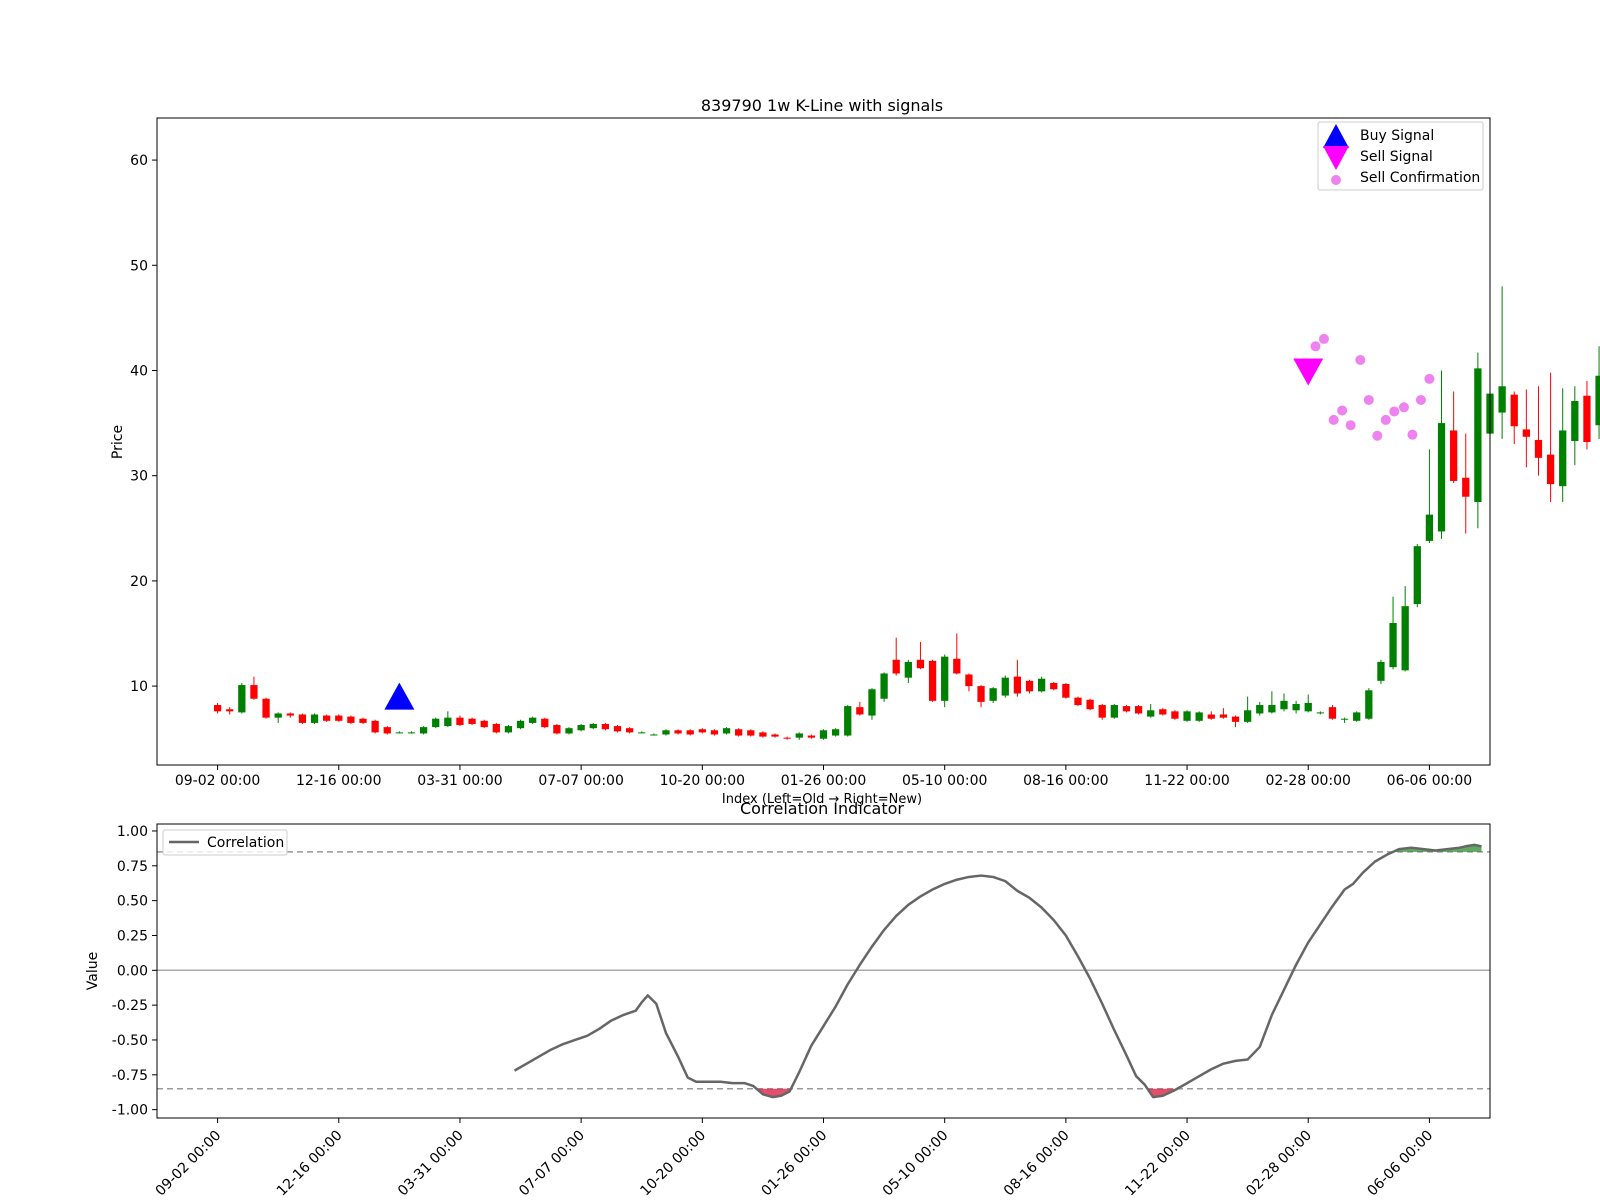  Describe the element at coordinates (1336, 180) in the screenshot. I see `legend-sell-confirmation-marker` at that location.